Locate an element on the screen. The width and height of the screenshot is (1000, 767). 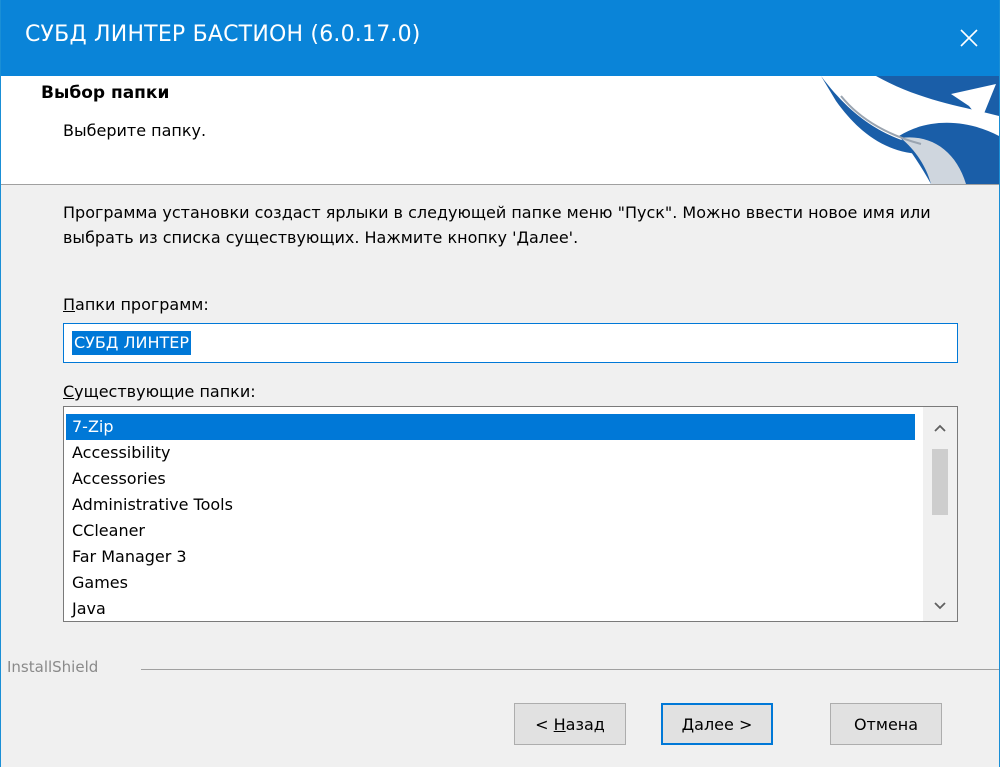
list-scrollbar is located at coordinates (940, 514).